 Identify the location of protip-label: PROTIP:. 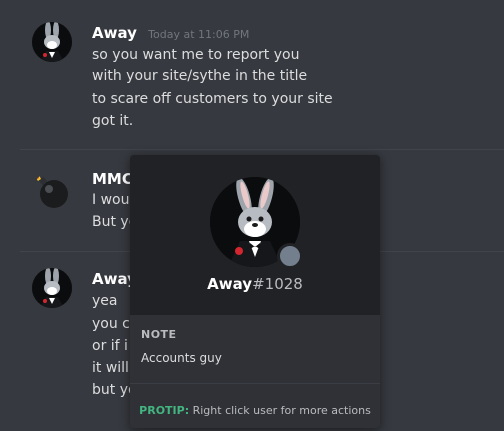
(164, 410).